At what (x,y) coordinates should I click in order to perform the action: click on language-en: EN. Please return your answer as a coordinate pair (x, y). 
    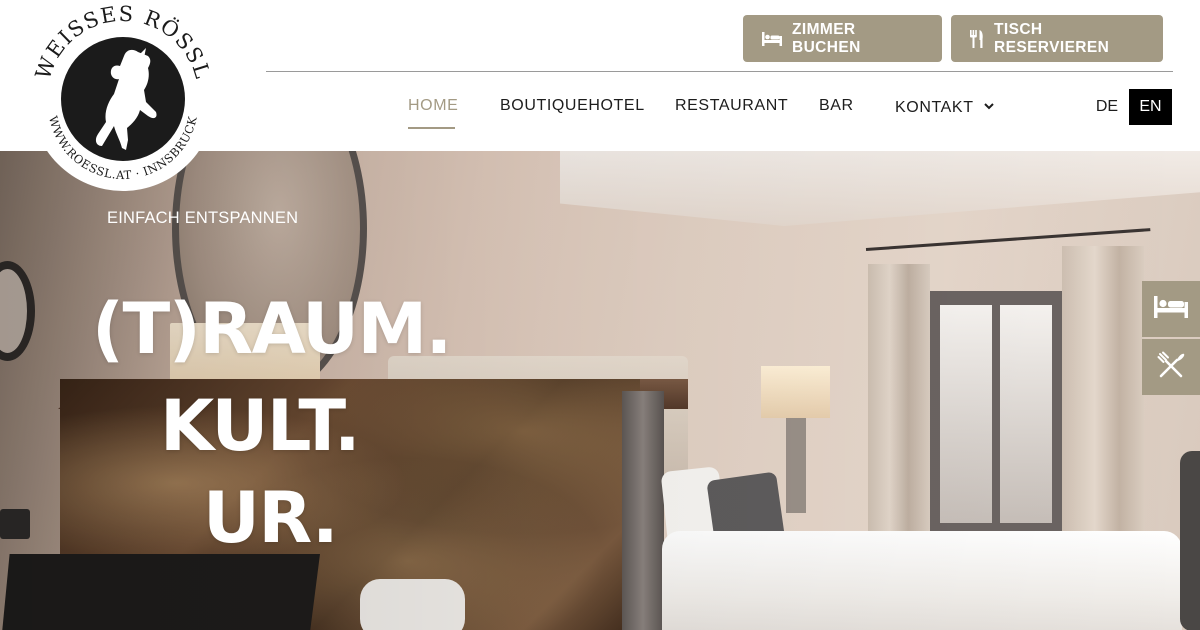
    Looking at the image, I should click on (1150, 107).